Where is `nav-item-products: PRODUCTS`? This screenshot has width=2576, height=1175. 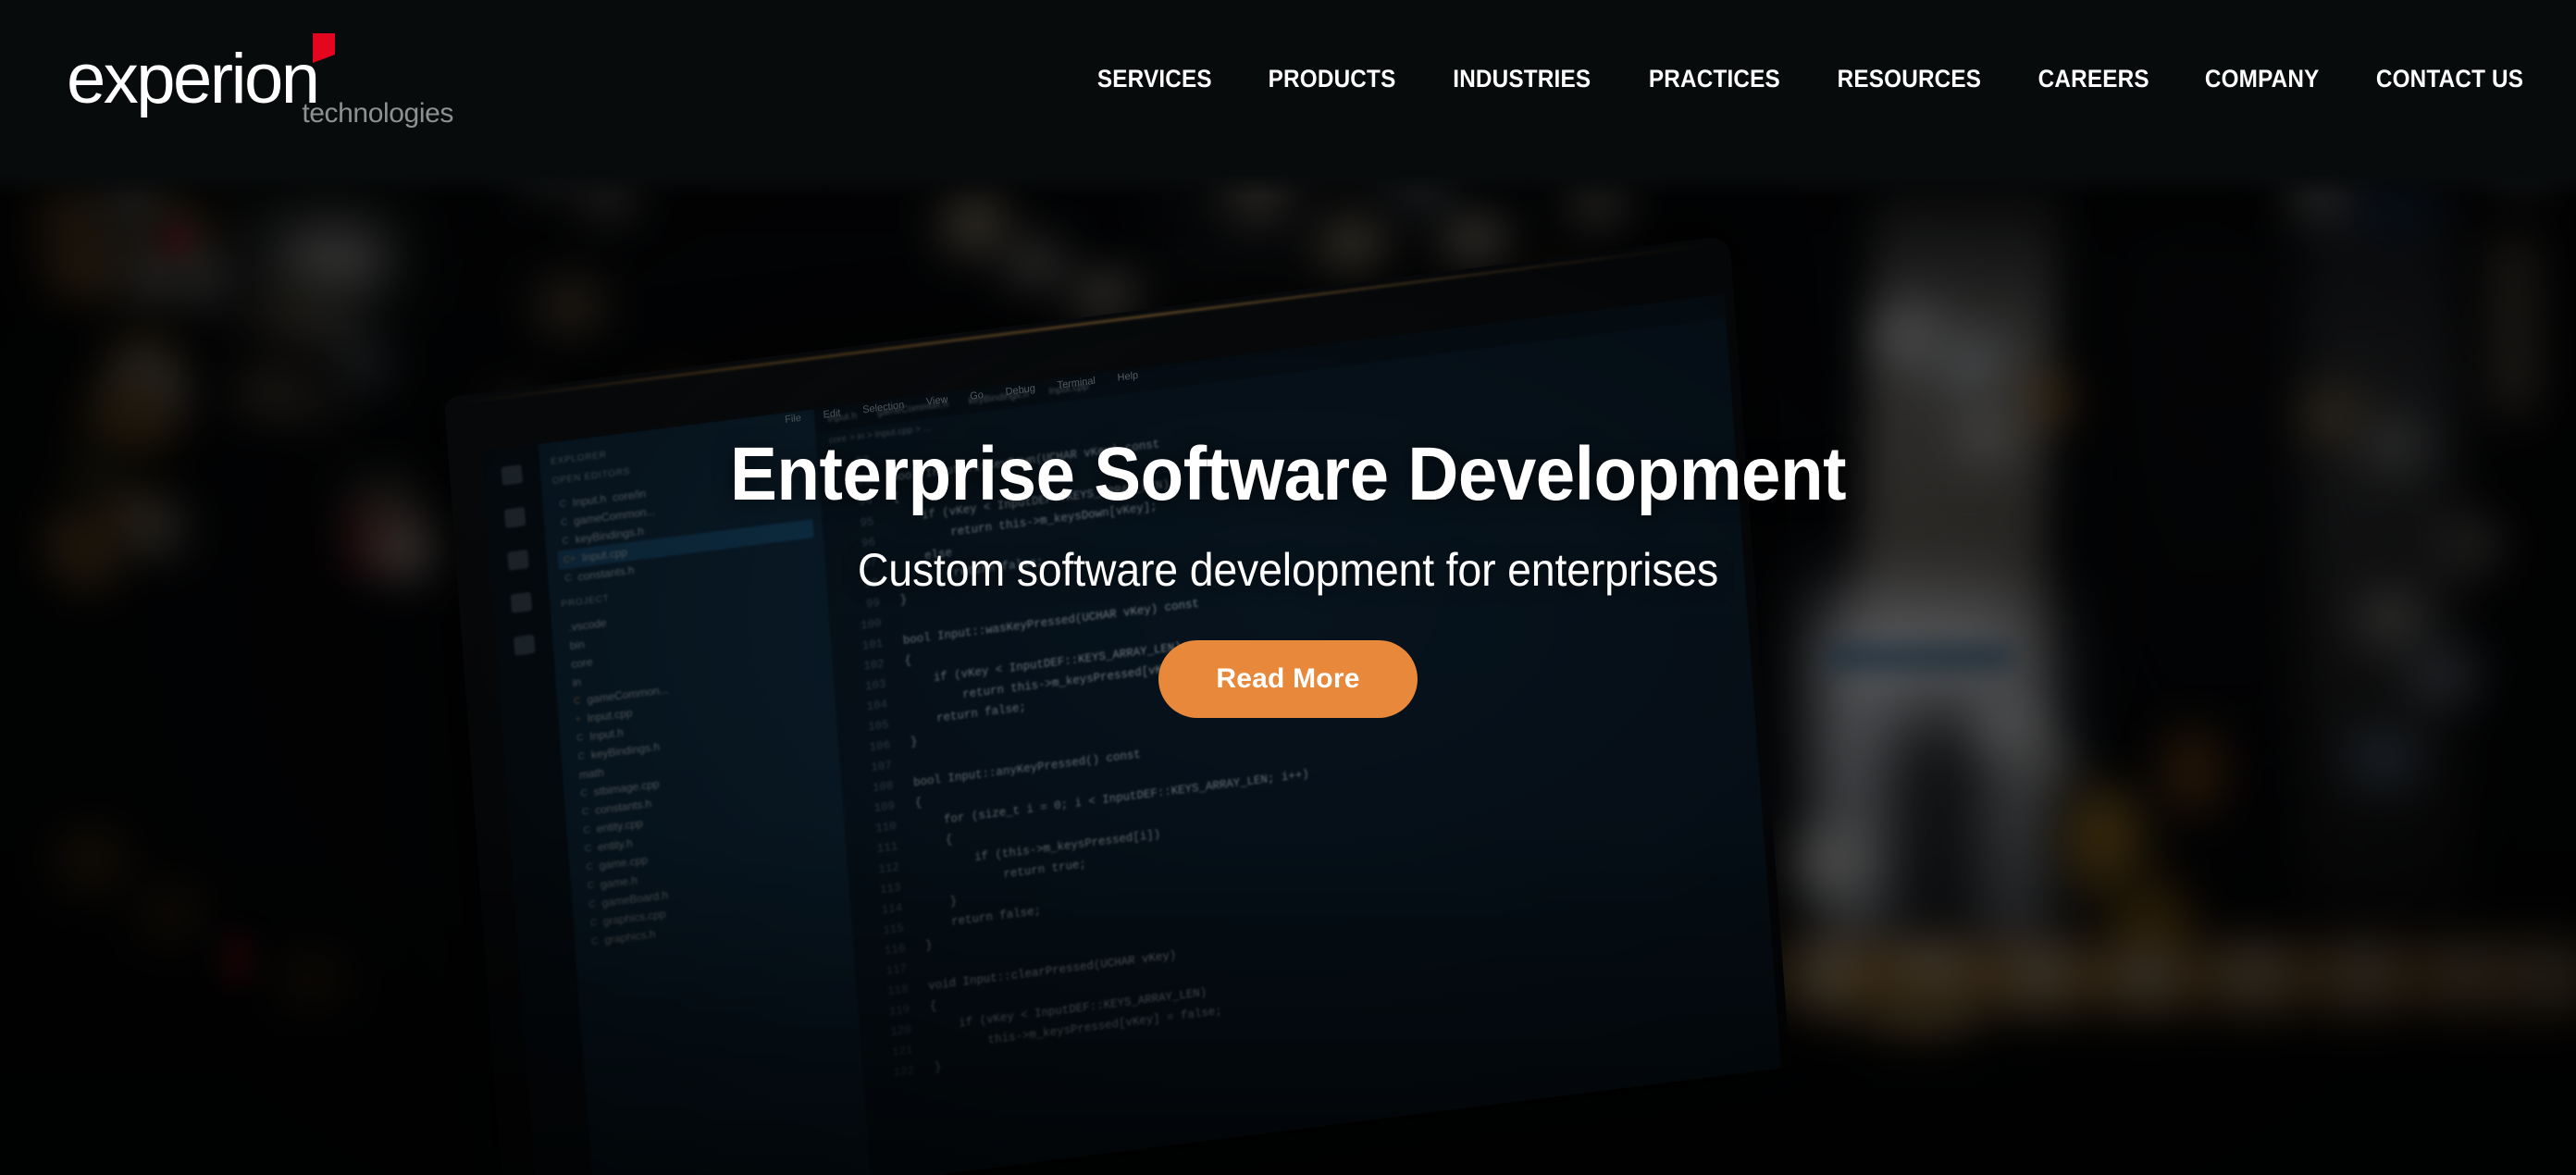
nav-item-products: PRODUCTS is located at coordinates (1333, 79).